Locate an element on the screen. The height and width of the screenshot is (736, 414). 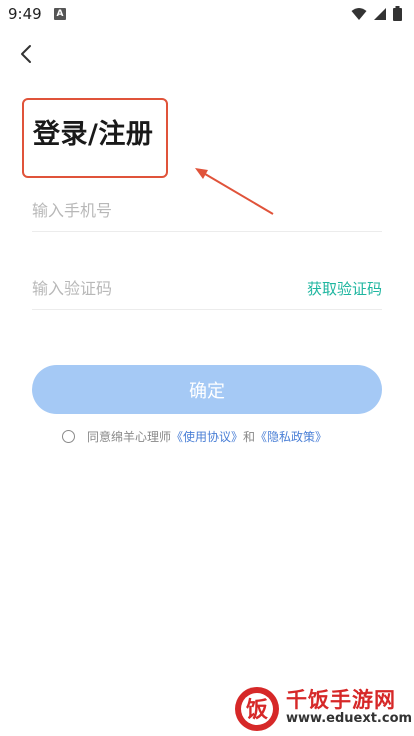
status-bar: 9:49 A is located at coordinates (207, 15).